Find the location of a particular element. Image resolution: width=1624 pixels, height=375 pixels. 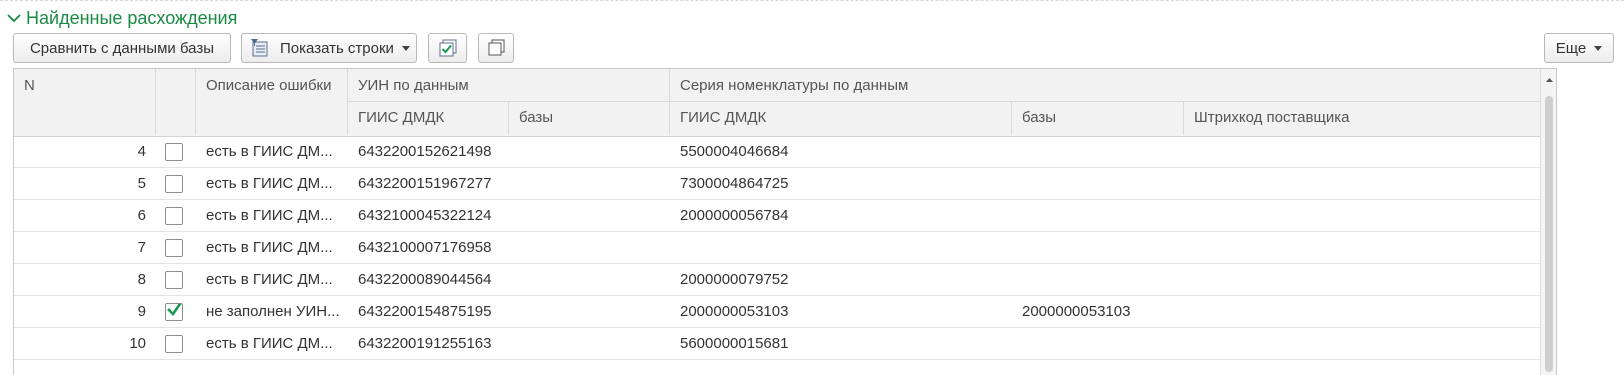

header-uin-giis-label: ГИИС ДМДК is located at coordinates (401, 117).